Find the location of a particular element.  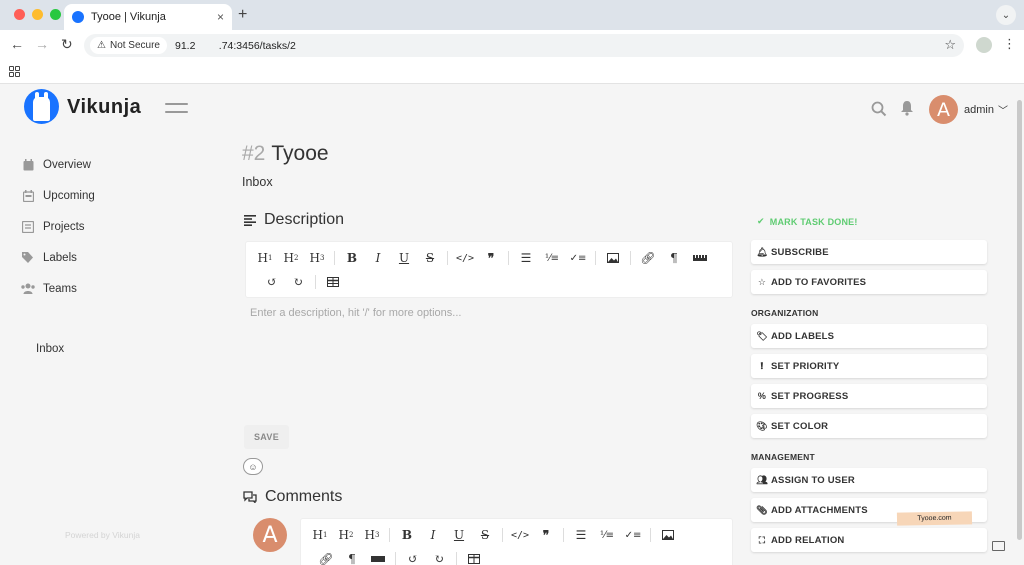

browser-tab-bar: Tyooe | Vikunja × + ⌄ is located at coordinates (512, 15).